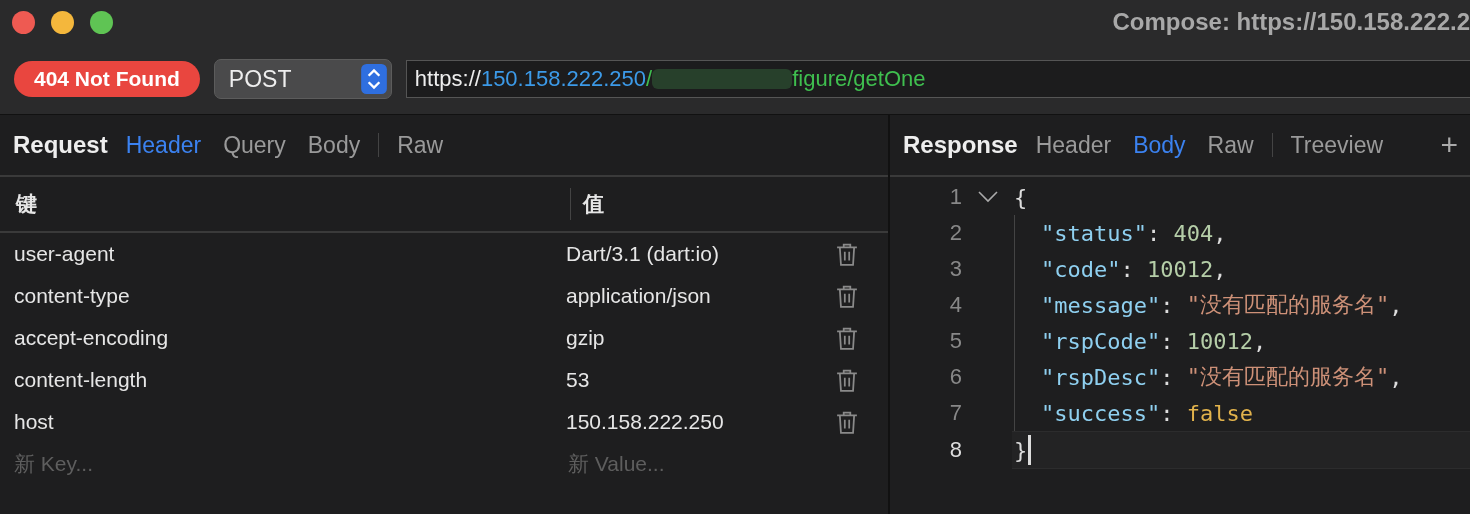 Image resolution: width=1470 pixels, height=514 pixels. What do you see at coordinates (1094, 269) in the screenshot?
I see `code-line: "code": 10012,` at bounding box center [1094, 269].